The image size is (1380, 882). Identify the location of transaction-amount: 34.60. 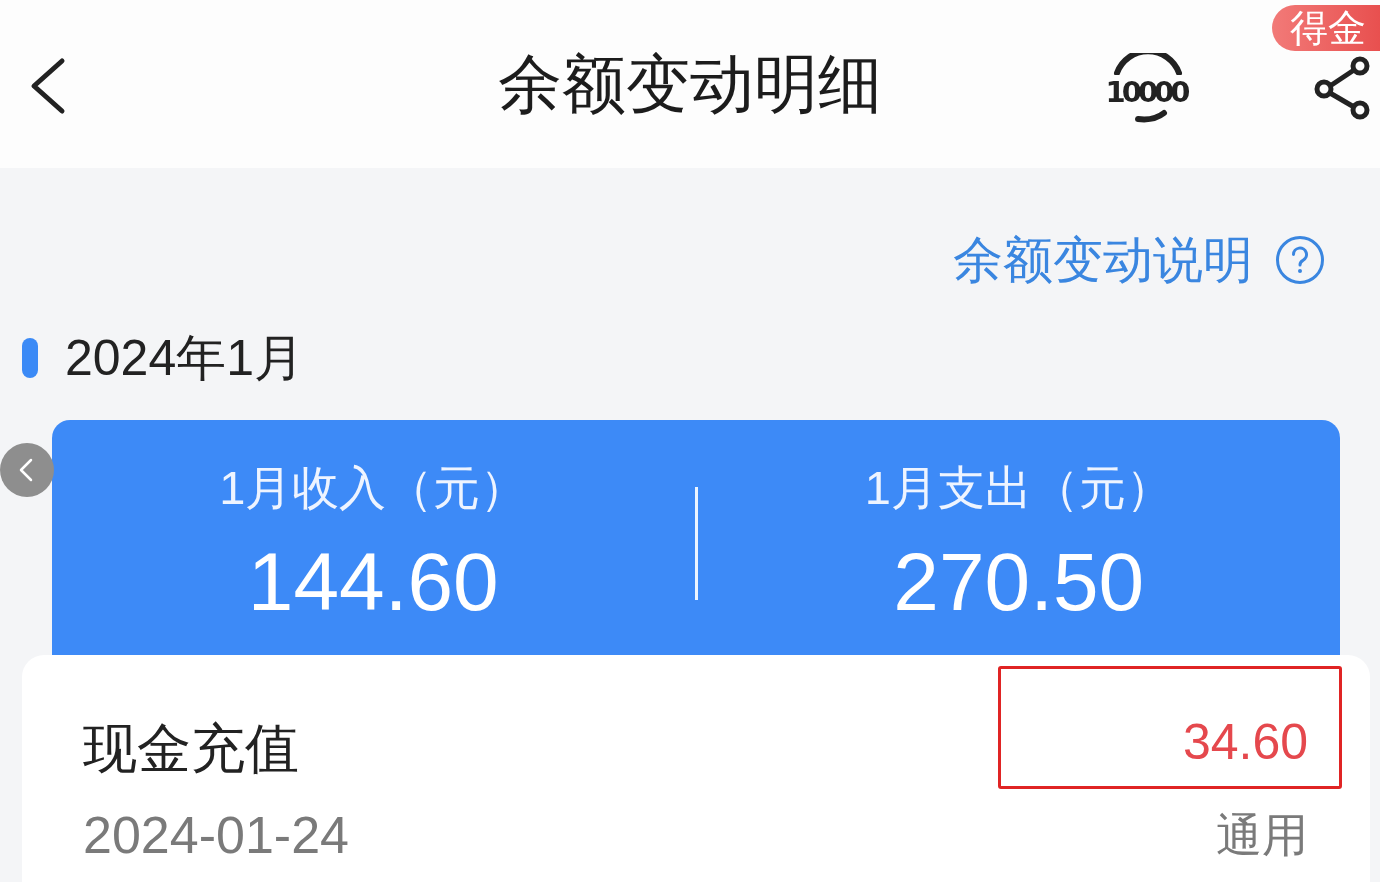
(1245, 742).